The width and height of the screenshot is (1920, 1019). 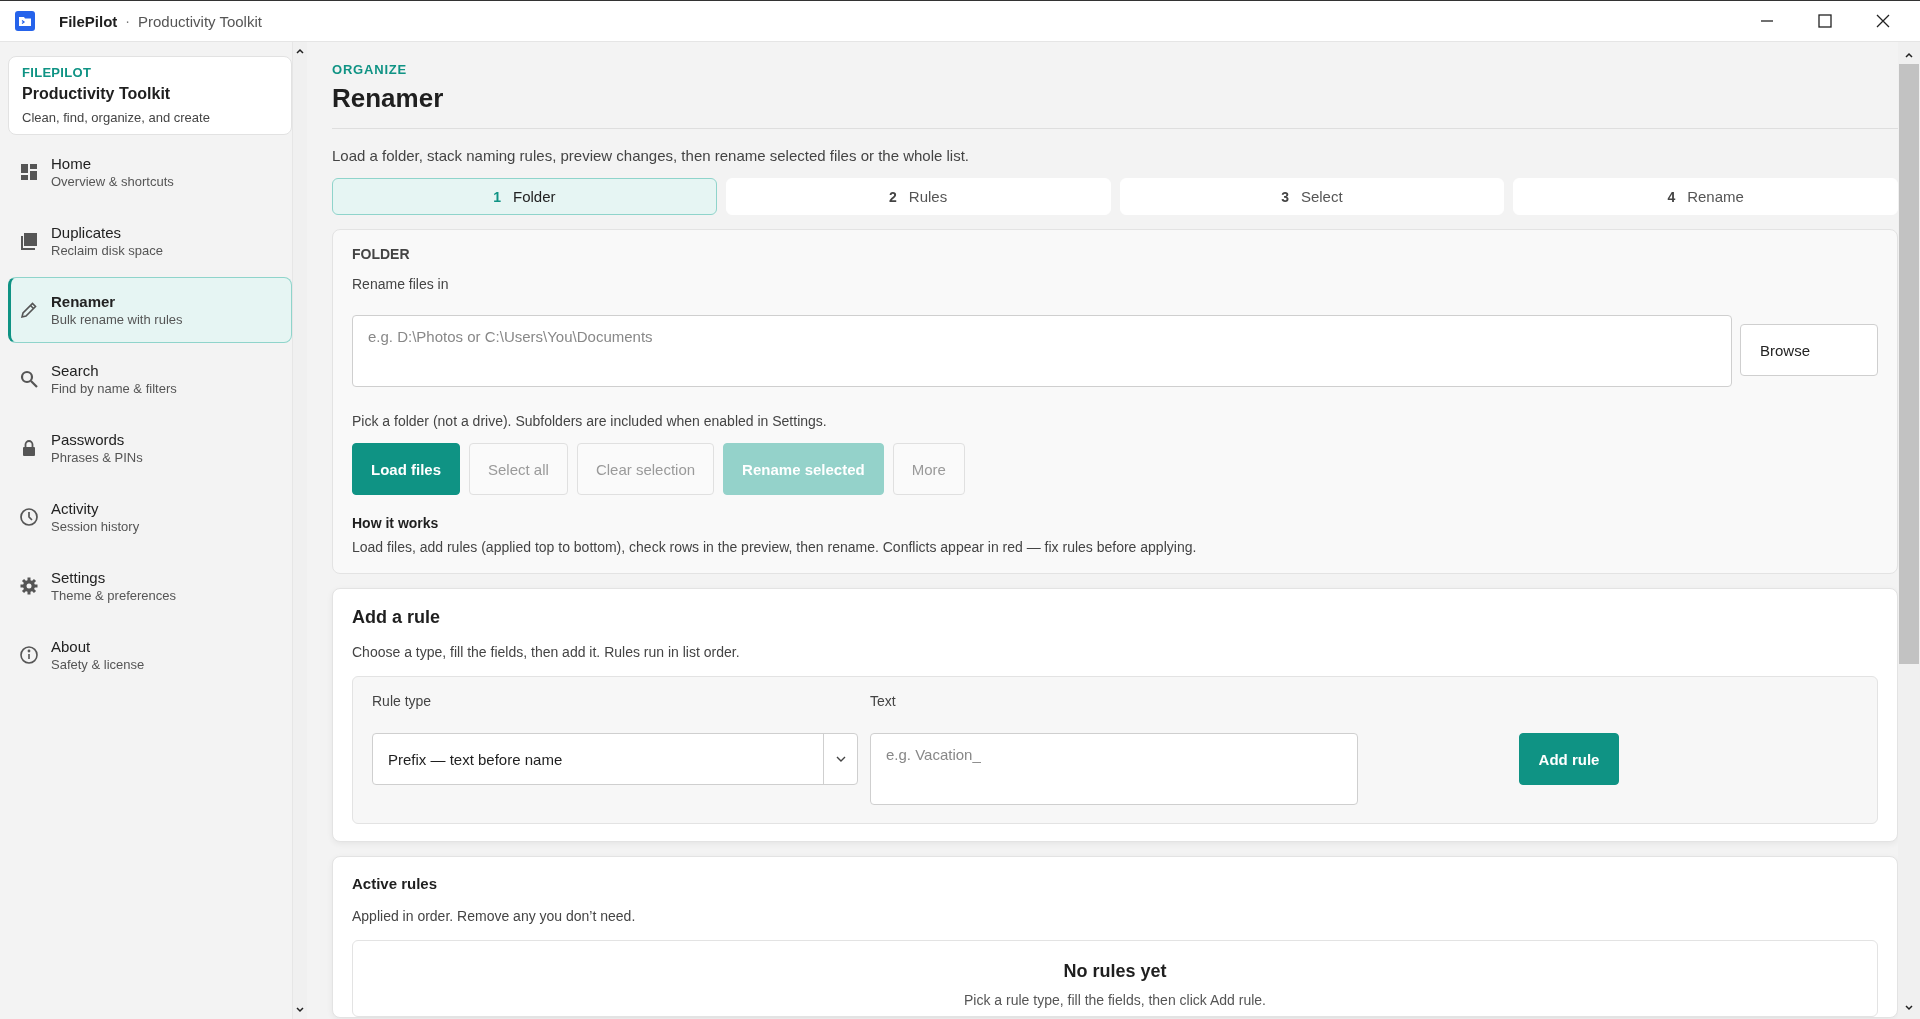 I want to click on app-logo-icon, so click(x=25, y=21).